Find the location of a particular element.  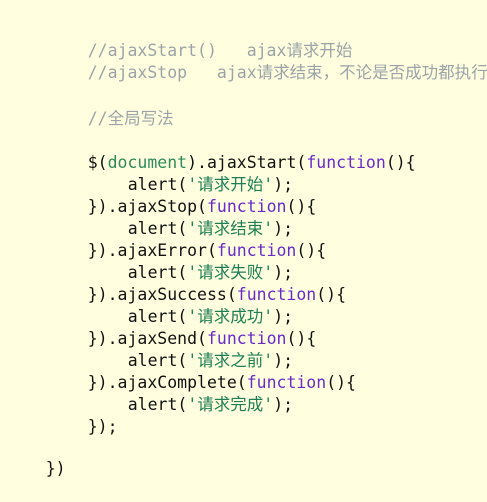

code-line-ajaxsuccess: }).ajaxSuccess(function(){ is located at coordinates (173, 283).